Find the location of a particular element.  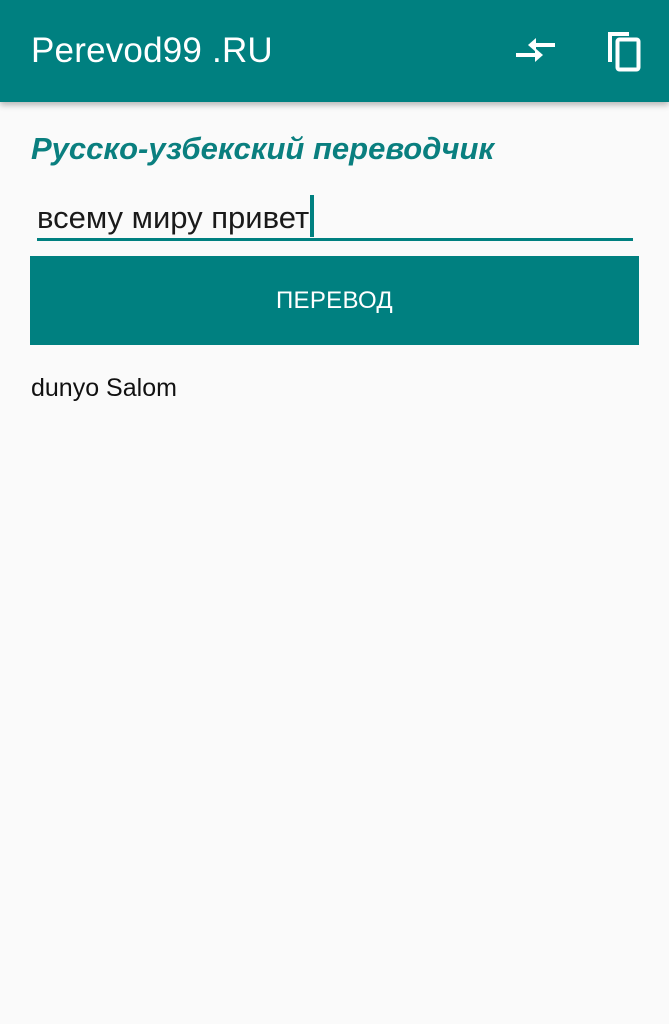

app-bar: Perevod99 .RU is located at coordinates (334, 51).